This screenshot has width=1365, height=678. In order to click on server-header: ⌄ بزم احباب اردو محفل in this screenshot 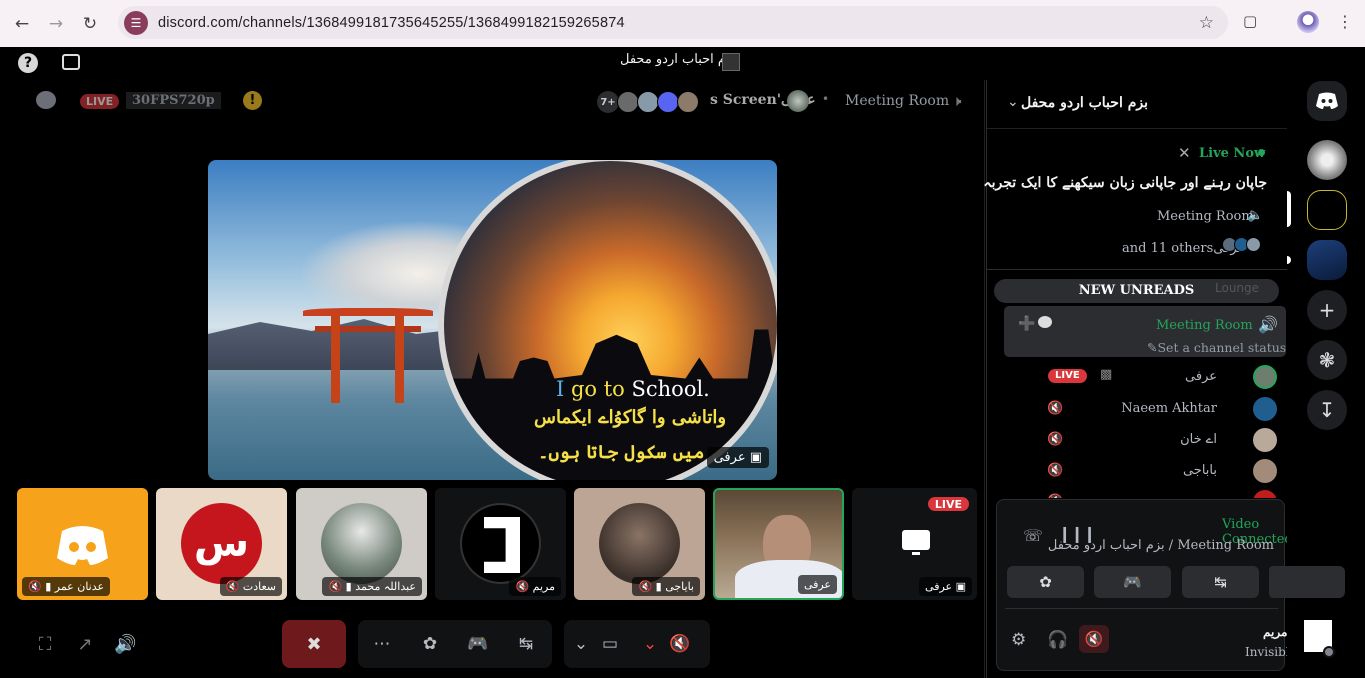, I will do `click(1137, 104)`.